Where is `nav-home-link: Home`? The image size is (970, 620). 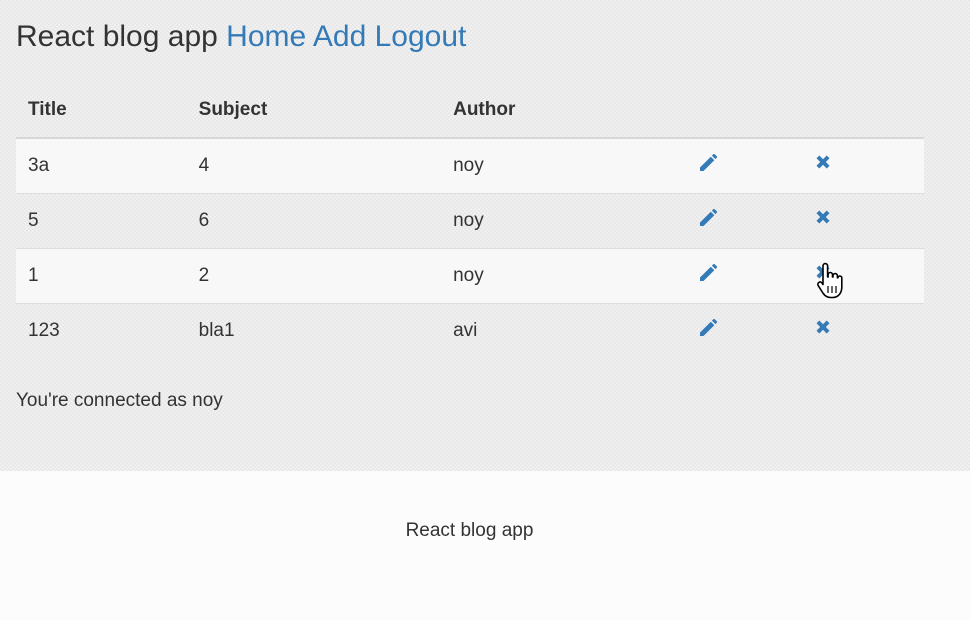
nav-home-link: Home is located at coordinates (266, 36).